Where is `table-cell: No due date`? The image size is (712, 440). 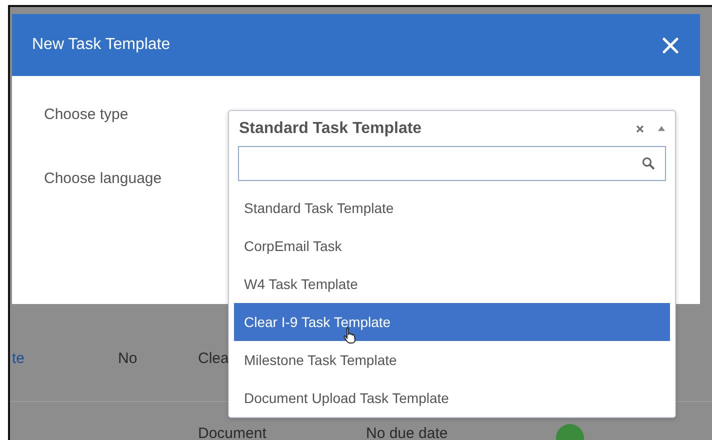 table-cell: No due date is located at coordinates (407, 432).